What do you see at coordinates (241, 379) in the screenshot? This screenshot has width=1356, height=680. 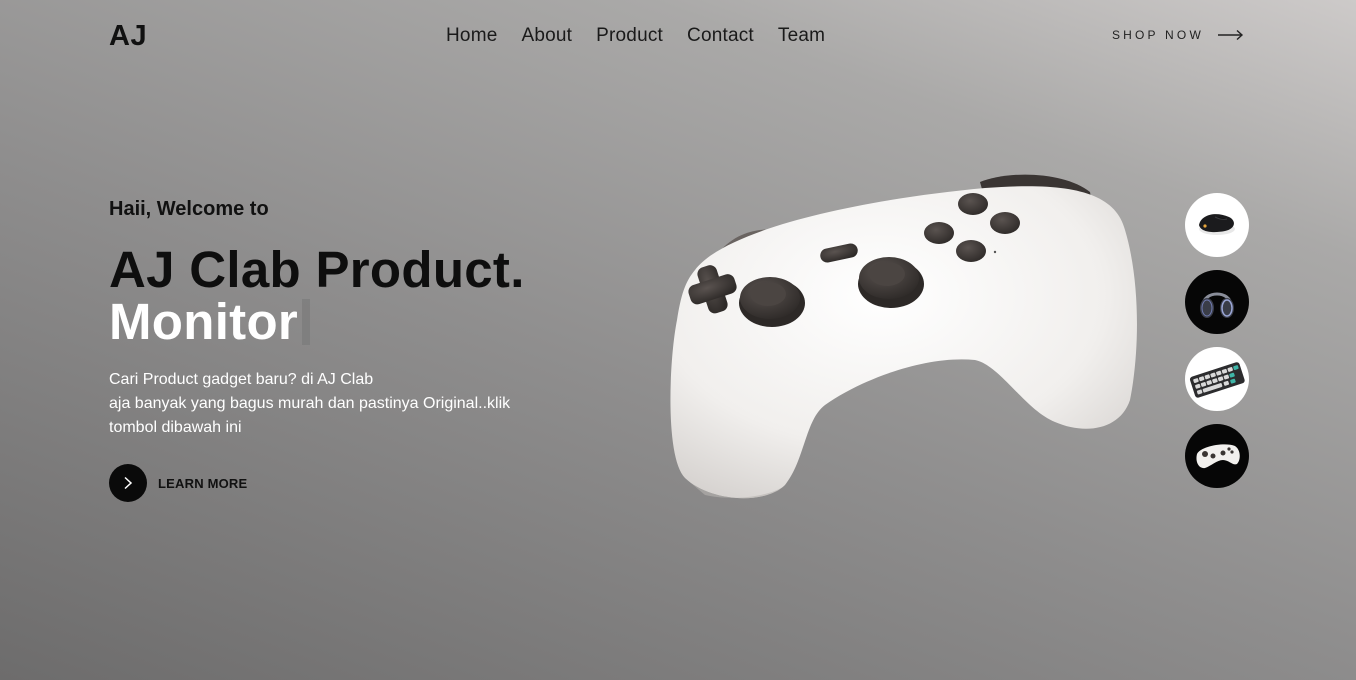 I see `description-line: Cari Product gadget baru? di AJ Clab` at bounding box center [241, 379].